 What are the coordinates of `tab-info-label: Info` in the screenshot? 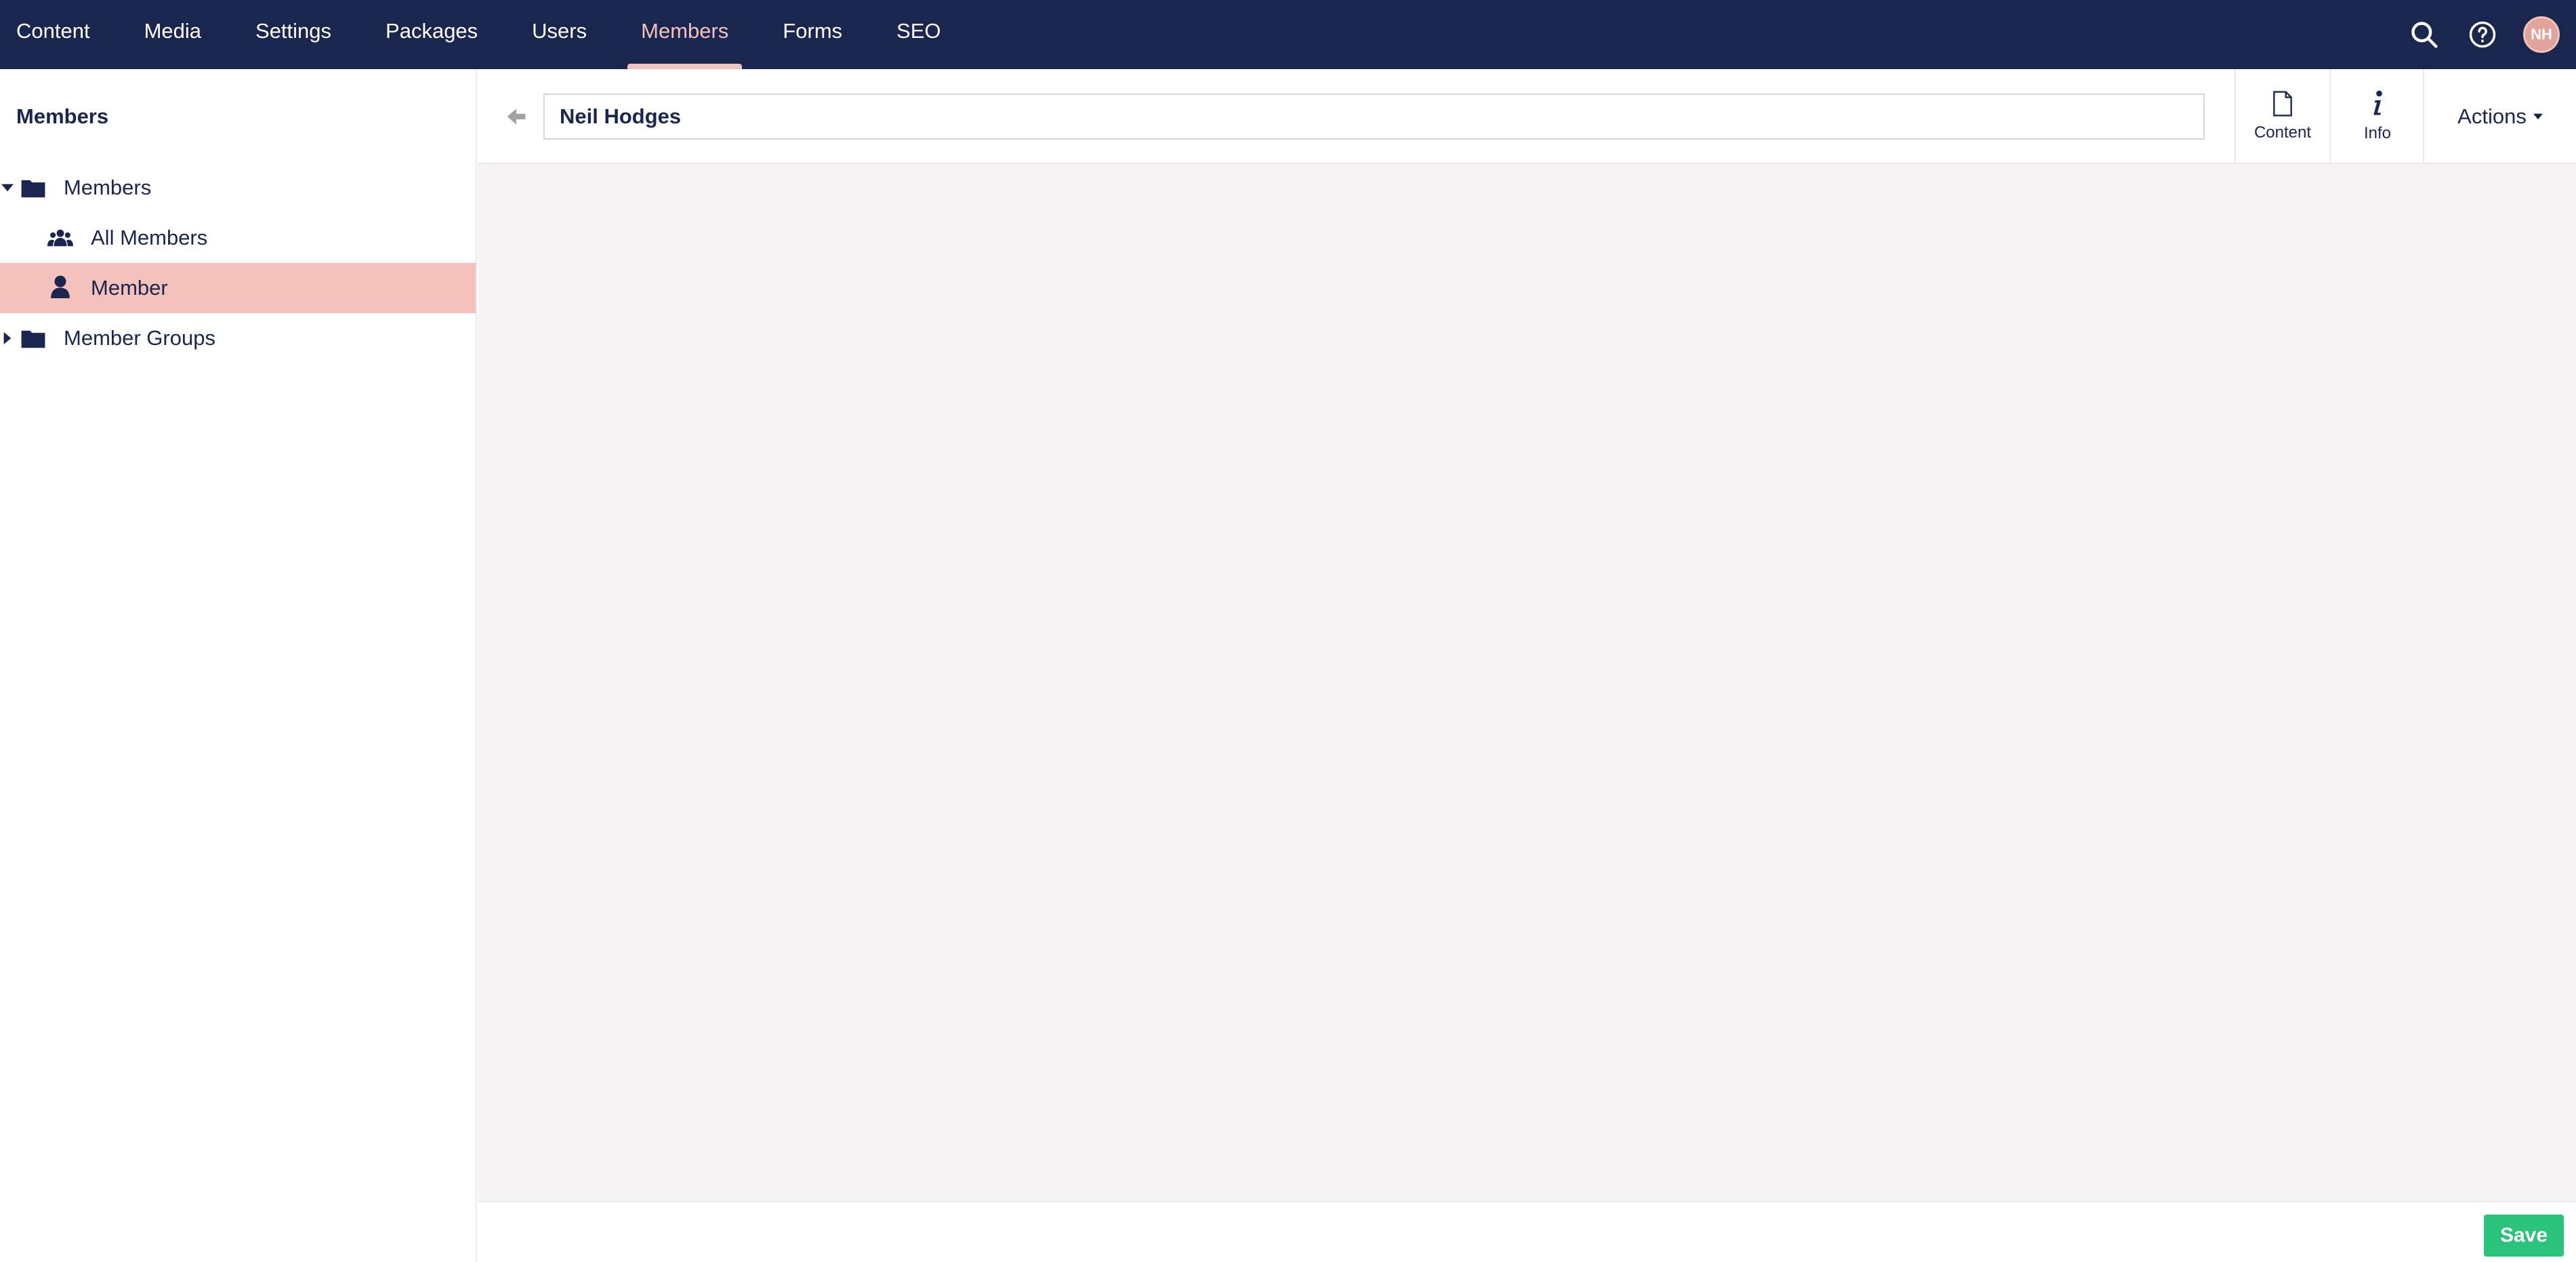 It's located at (2377, 133).